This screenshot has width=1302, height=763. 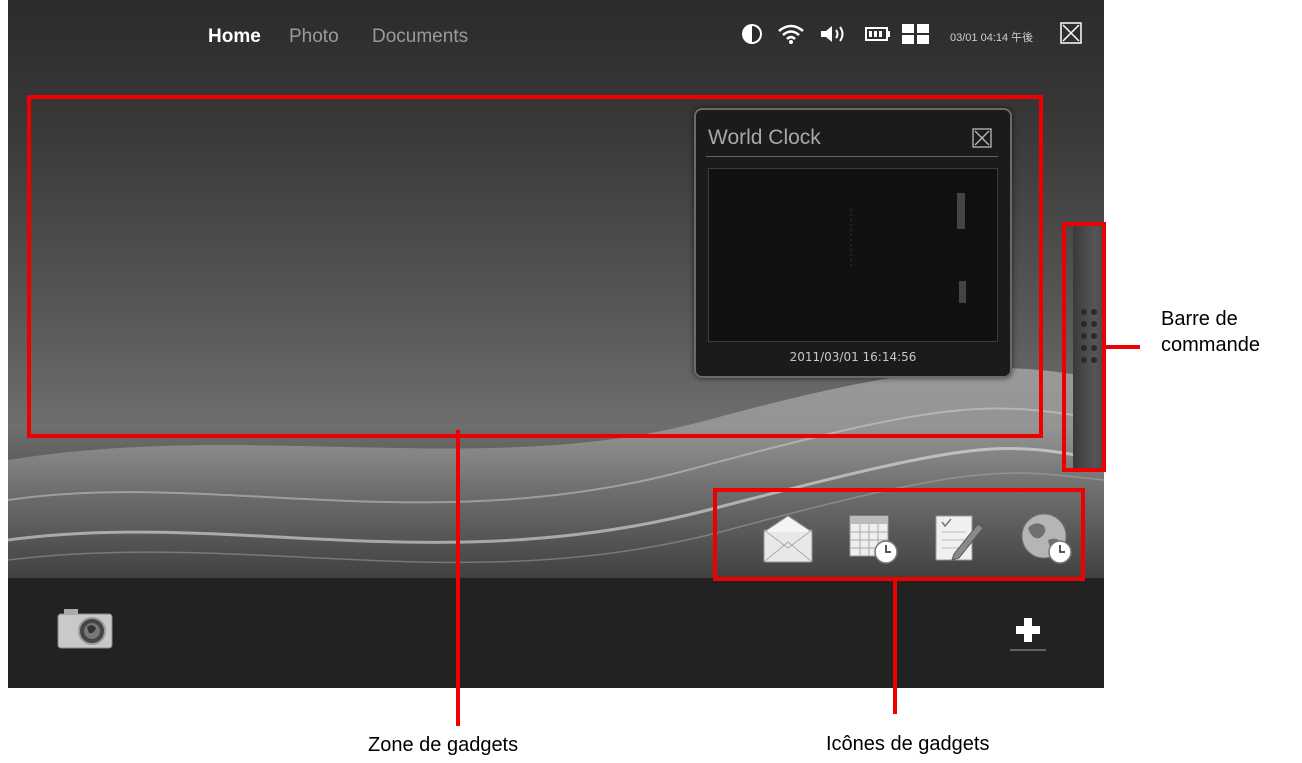 What do you see at coordinates (443, 745) in the screenshot?
I see `gadget-zone-caption: Zone de gadgets` at bounding box center [443, 745].